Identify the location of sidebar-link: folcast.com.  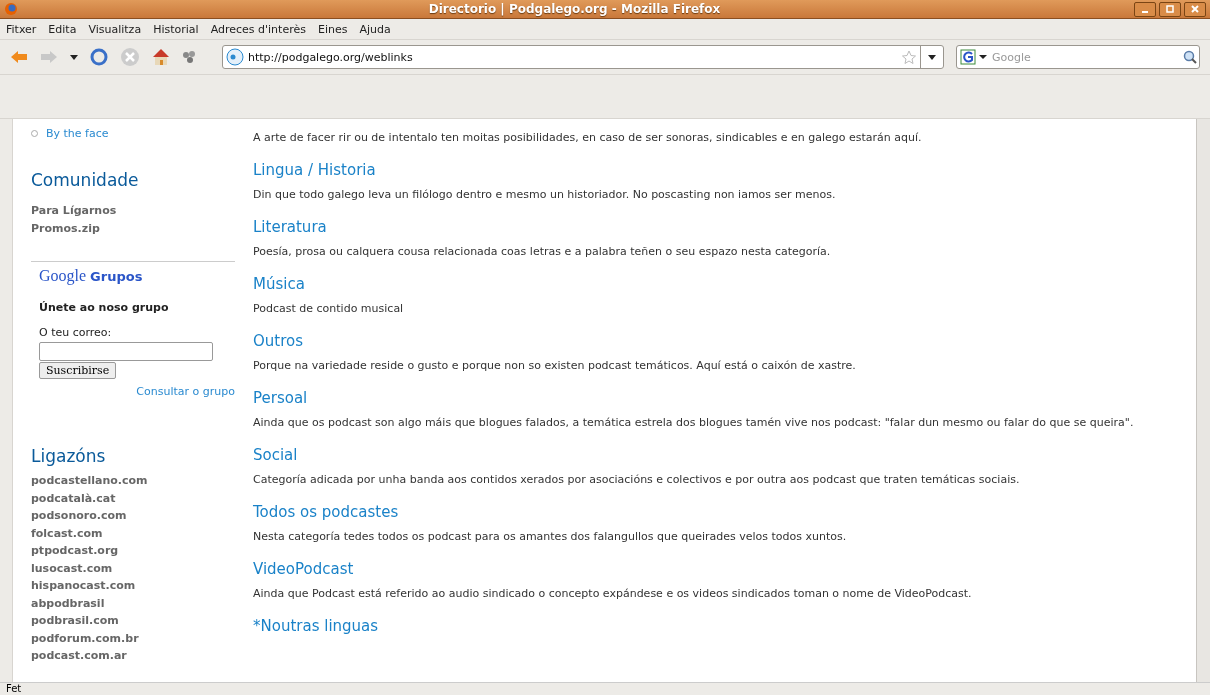
(136, 533).